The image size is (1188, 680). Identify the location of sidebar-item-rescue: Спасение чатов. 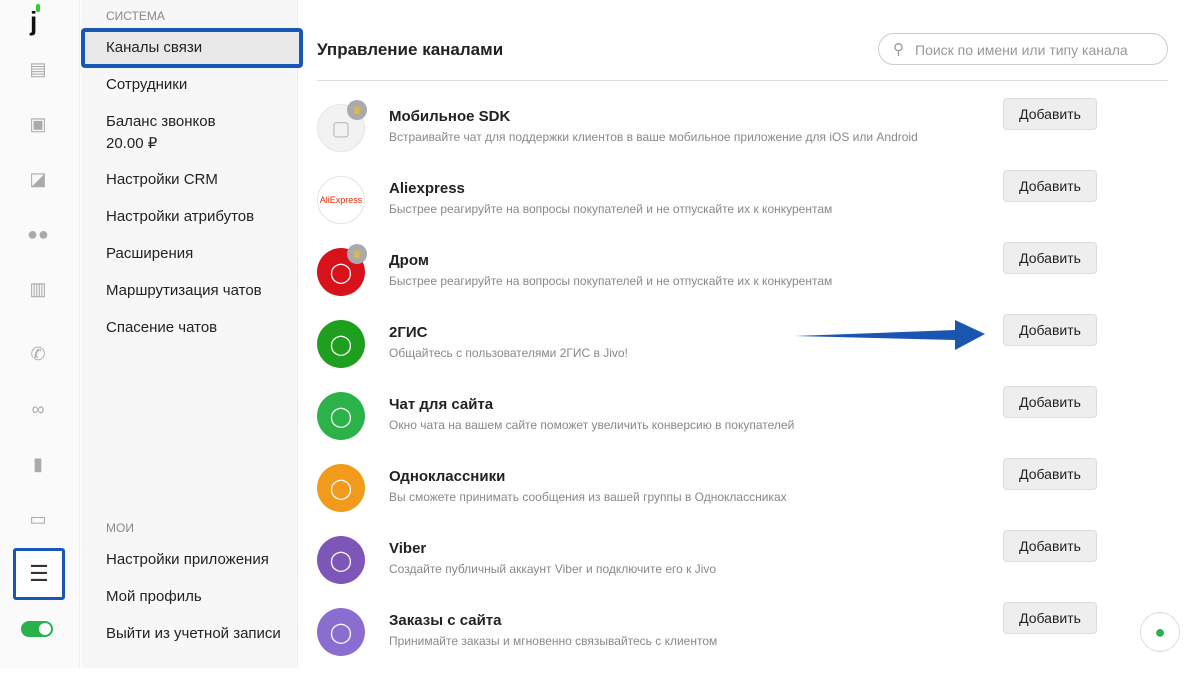
(161, 327).